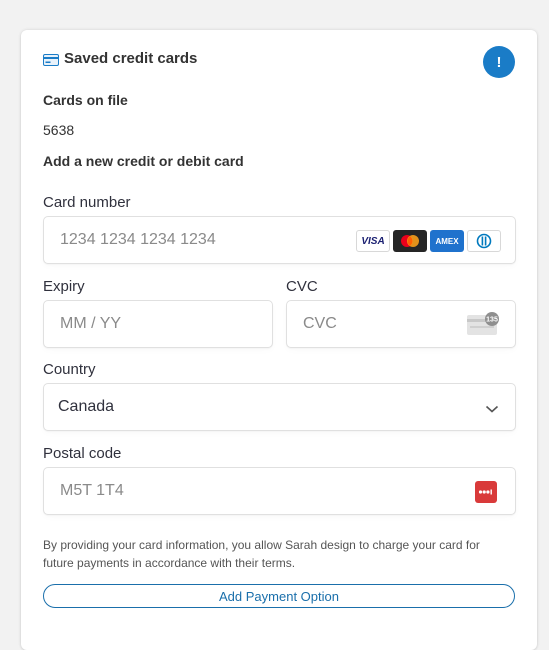 The height and width of the screenshot is (650, 549). I want to click on postal-code-input, so click(263, 491).